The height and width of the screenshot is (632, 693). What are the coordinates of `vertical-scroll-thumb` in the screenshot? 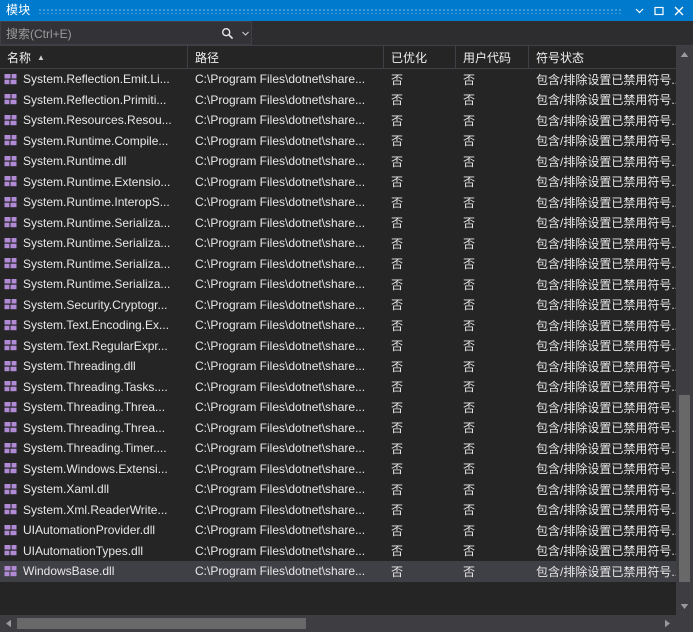 It's located at (684, 488).